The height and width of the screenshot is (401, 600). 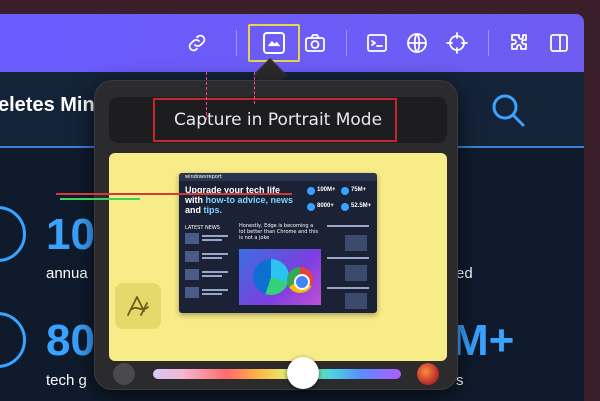 I want to click on thumb-stat: 52.5M+, so click(x=361, y=206).